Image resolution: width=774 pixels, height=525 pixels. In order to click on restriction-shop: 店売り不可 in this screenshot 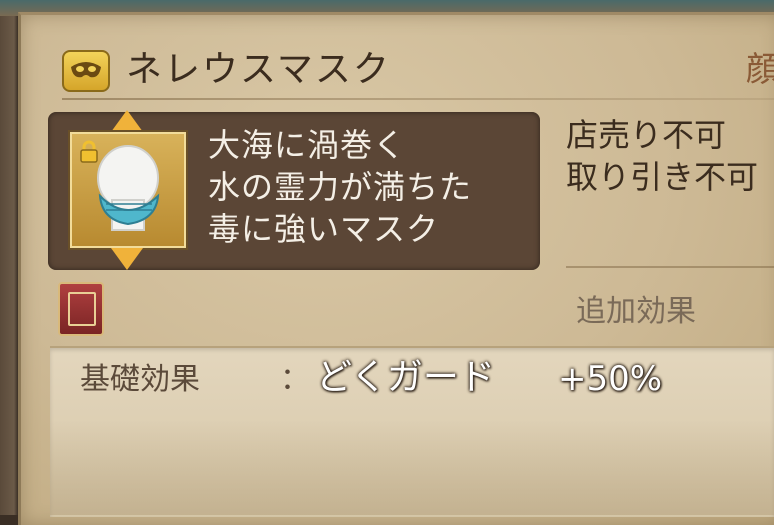, I will do `click(646, 135)`.